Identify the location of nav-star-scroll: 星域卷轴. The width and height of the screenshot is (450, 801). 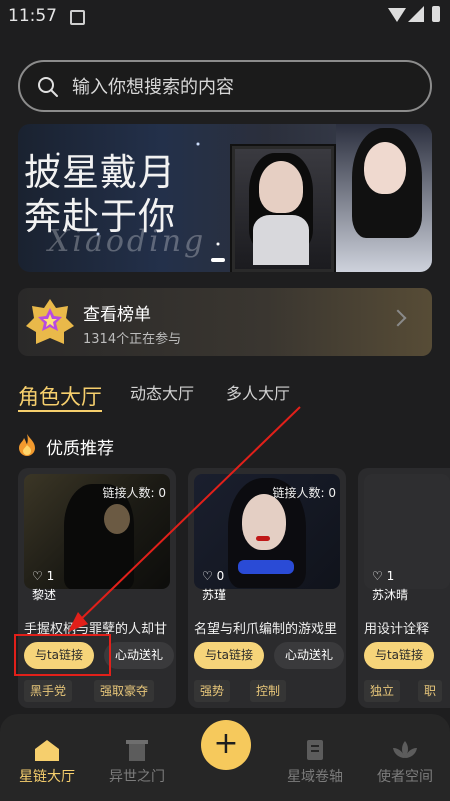
(315, 757).